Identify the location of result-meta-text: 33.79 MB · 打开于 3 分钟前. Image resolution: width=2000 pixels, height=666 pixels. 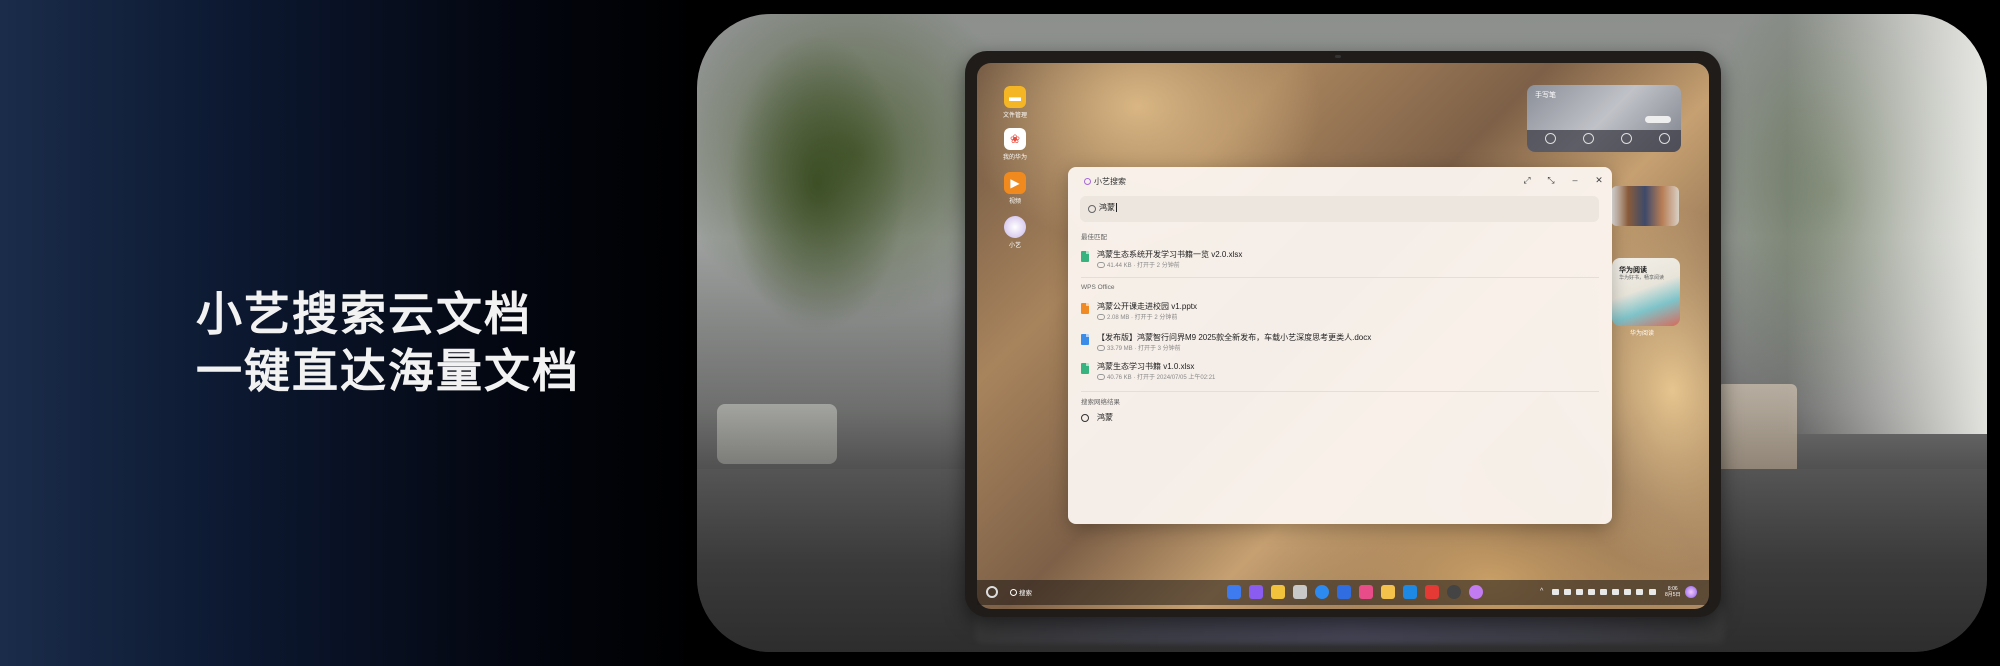
(1144, 349).